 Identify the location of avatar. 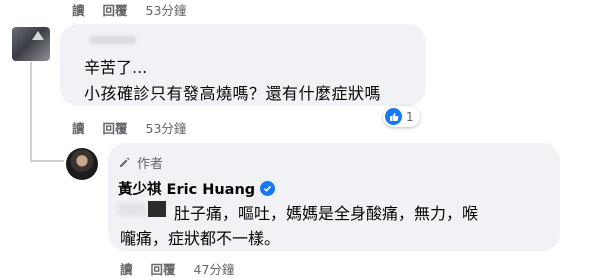
(31, 44).